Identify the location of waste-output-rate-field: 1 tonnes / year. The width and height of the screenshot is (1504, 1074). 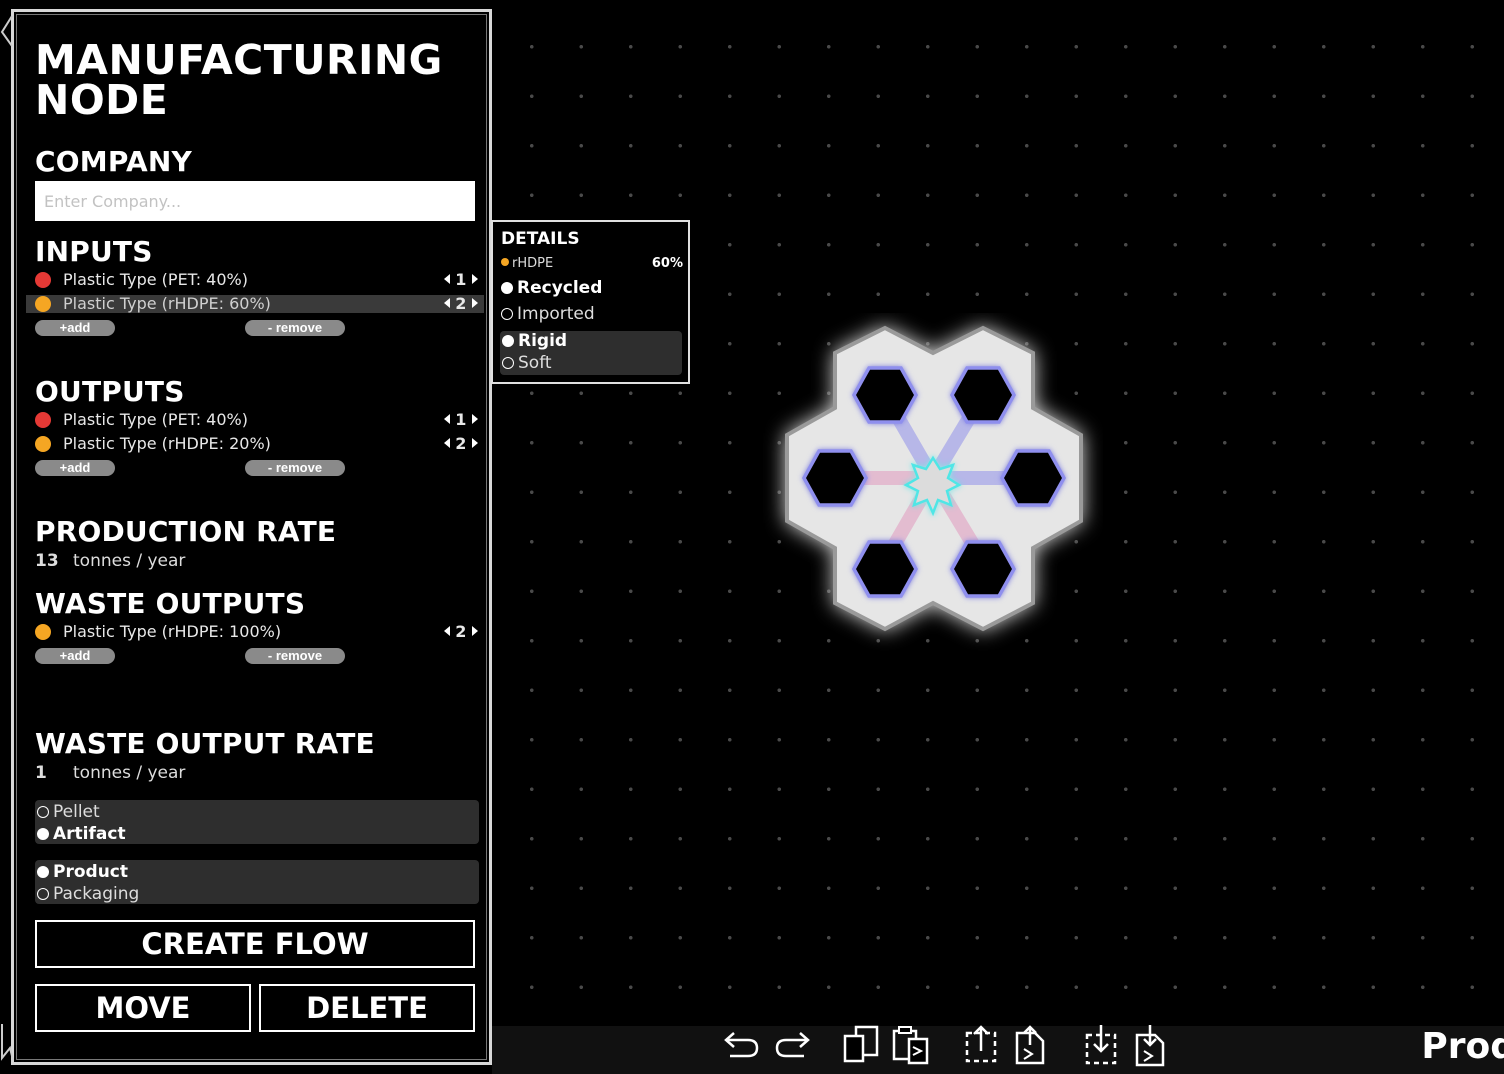
(110, 773).